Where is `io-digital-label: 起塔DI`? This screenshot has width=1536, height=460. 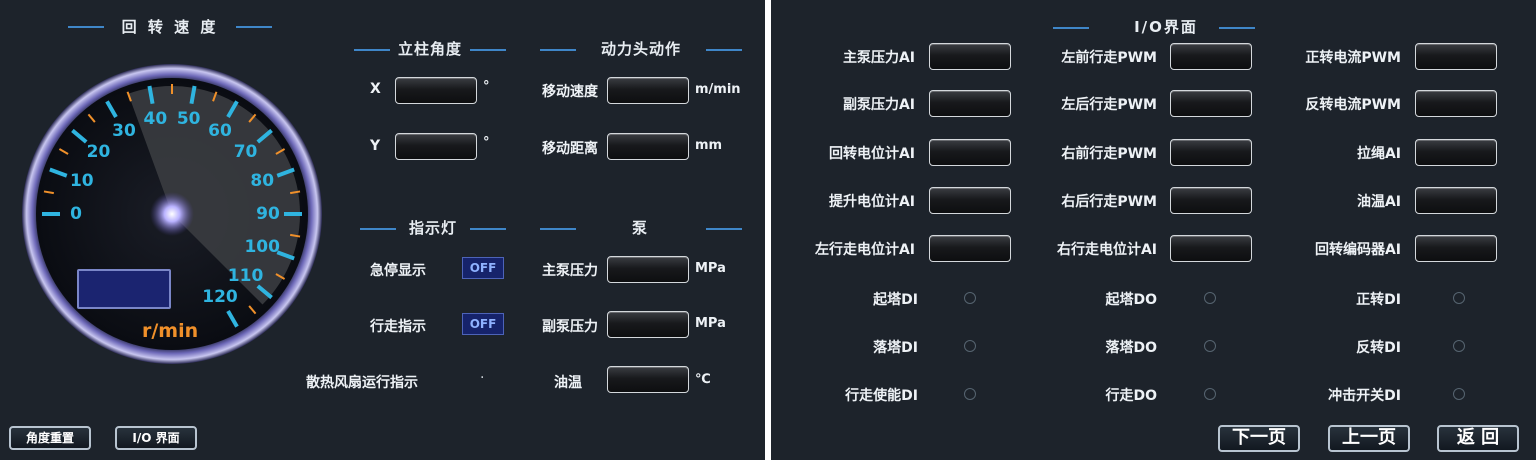 io-digital-label: 起塔DI is located at coordinates (895, 300).